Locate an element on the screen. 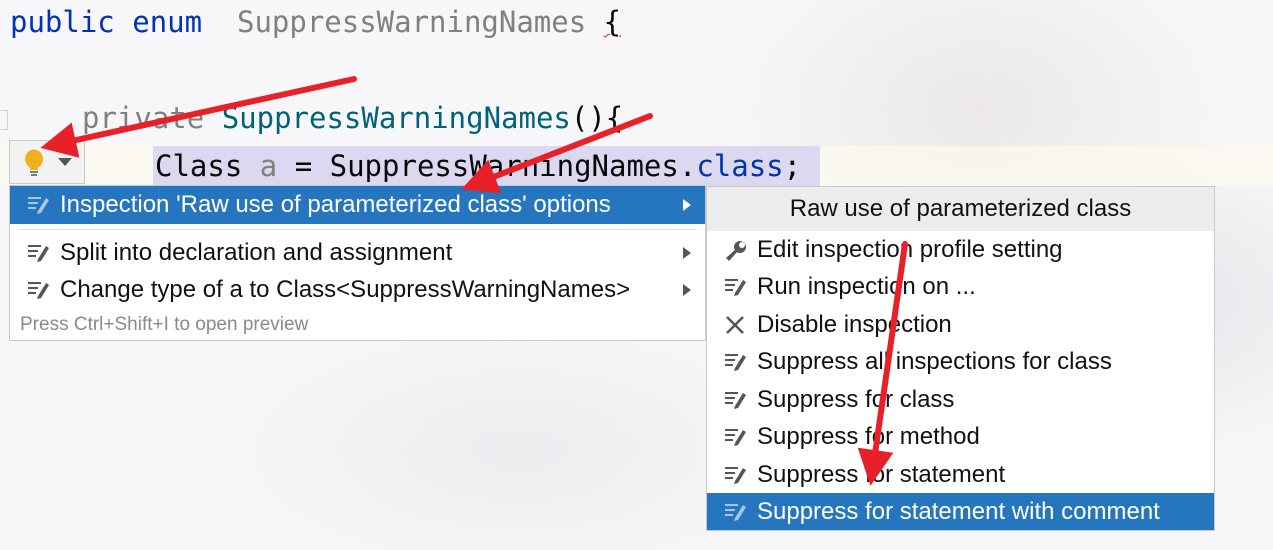 This screenshot has width=1273, height=550. menu-separator is located at coordinates (357, 229).